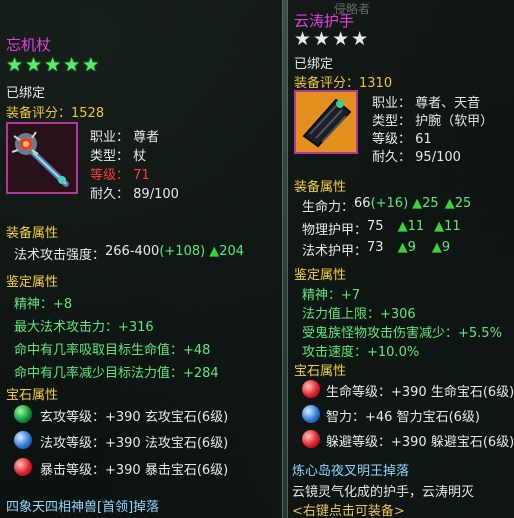 The height and width of the screenshot is (518, 514). Describe the element at coordinates (328, 207) in the screenshot. I see `attr-label: 生命力：` at that location.